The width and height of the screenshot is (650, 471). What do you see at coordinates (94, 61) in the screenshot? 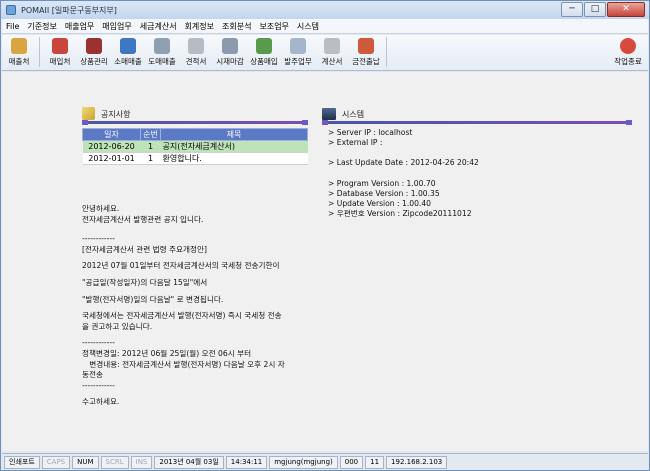
I see `toolbar-label: 상품관리` at bounding box center [94, 61].